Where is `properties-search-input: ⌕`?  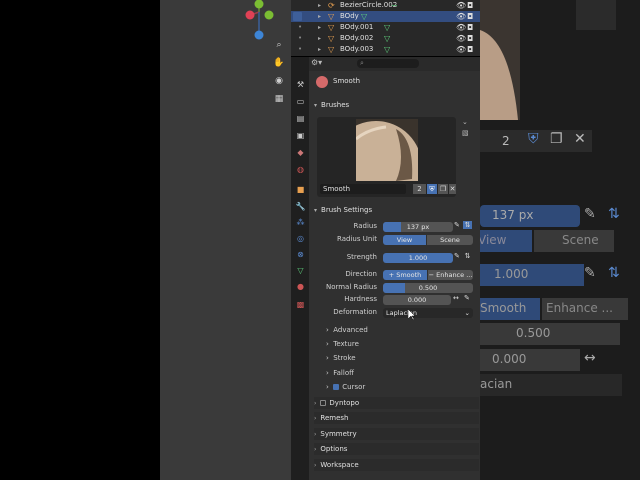 properties-search-input: ⌕ is located at coordinates (388, 63).